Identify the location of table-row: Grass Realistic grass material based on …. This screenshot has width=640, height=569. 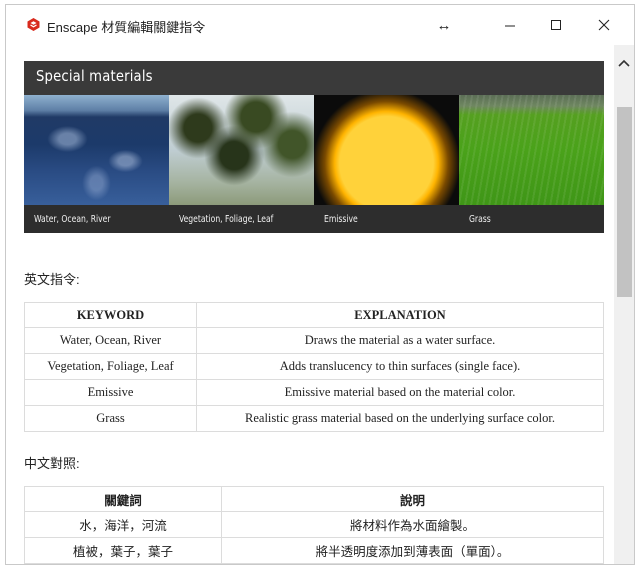
(314, 418).